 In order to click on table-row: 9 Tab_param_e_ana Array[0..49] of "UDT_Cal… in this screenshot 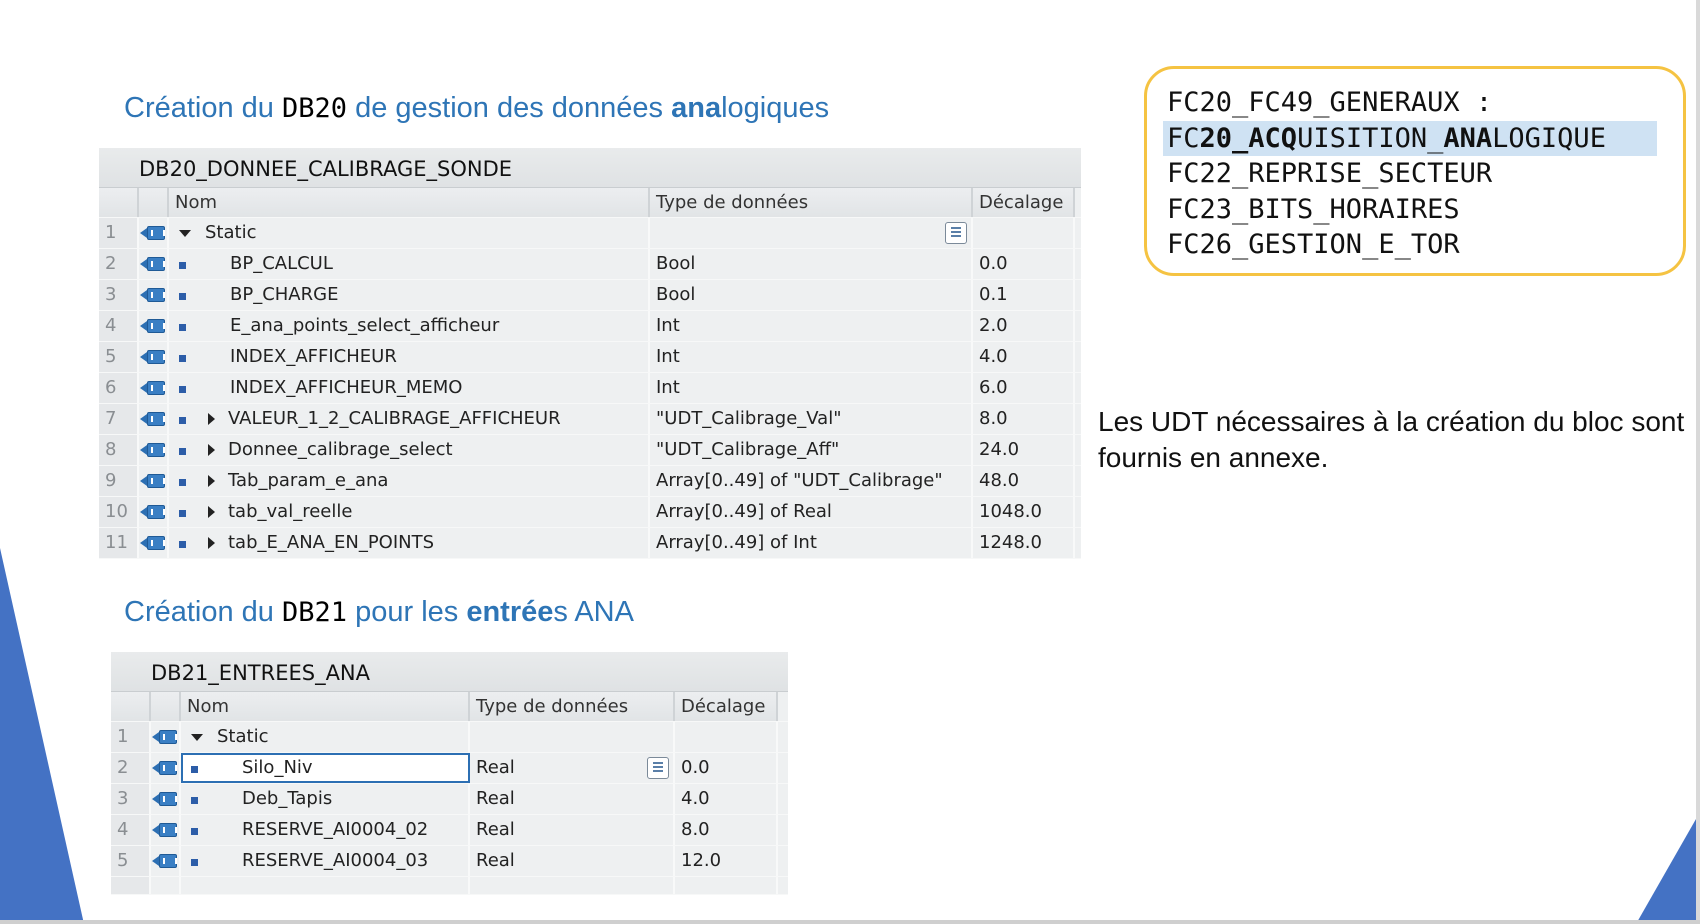, I will do `click(590, 481)`.